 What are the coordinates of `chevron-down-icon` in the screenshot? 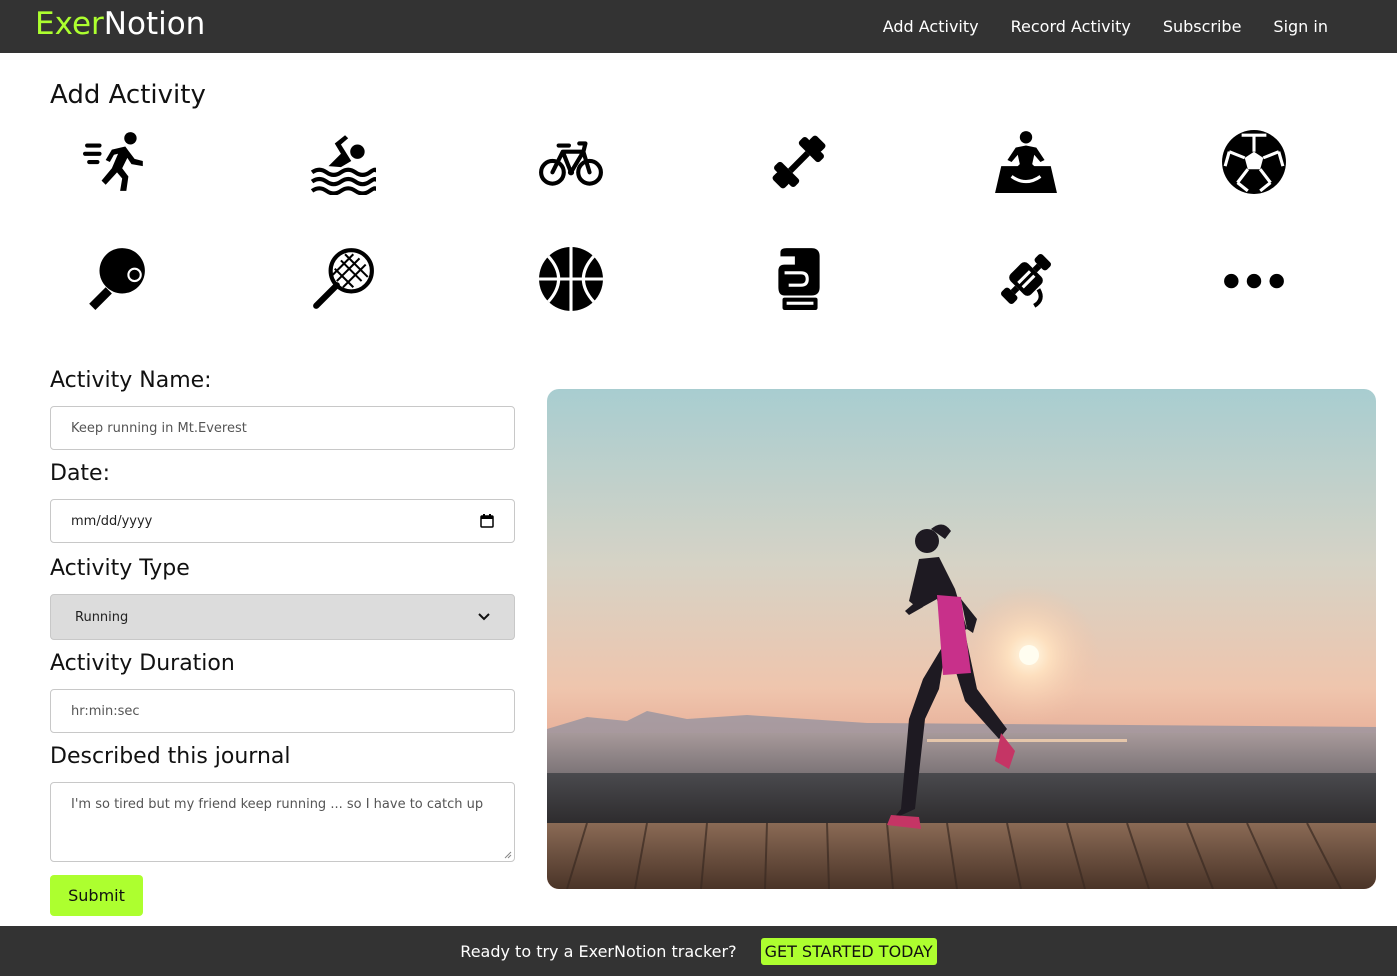 It's located at (484, 617).